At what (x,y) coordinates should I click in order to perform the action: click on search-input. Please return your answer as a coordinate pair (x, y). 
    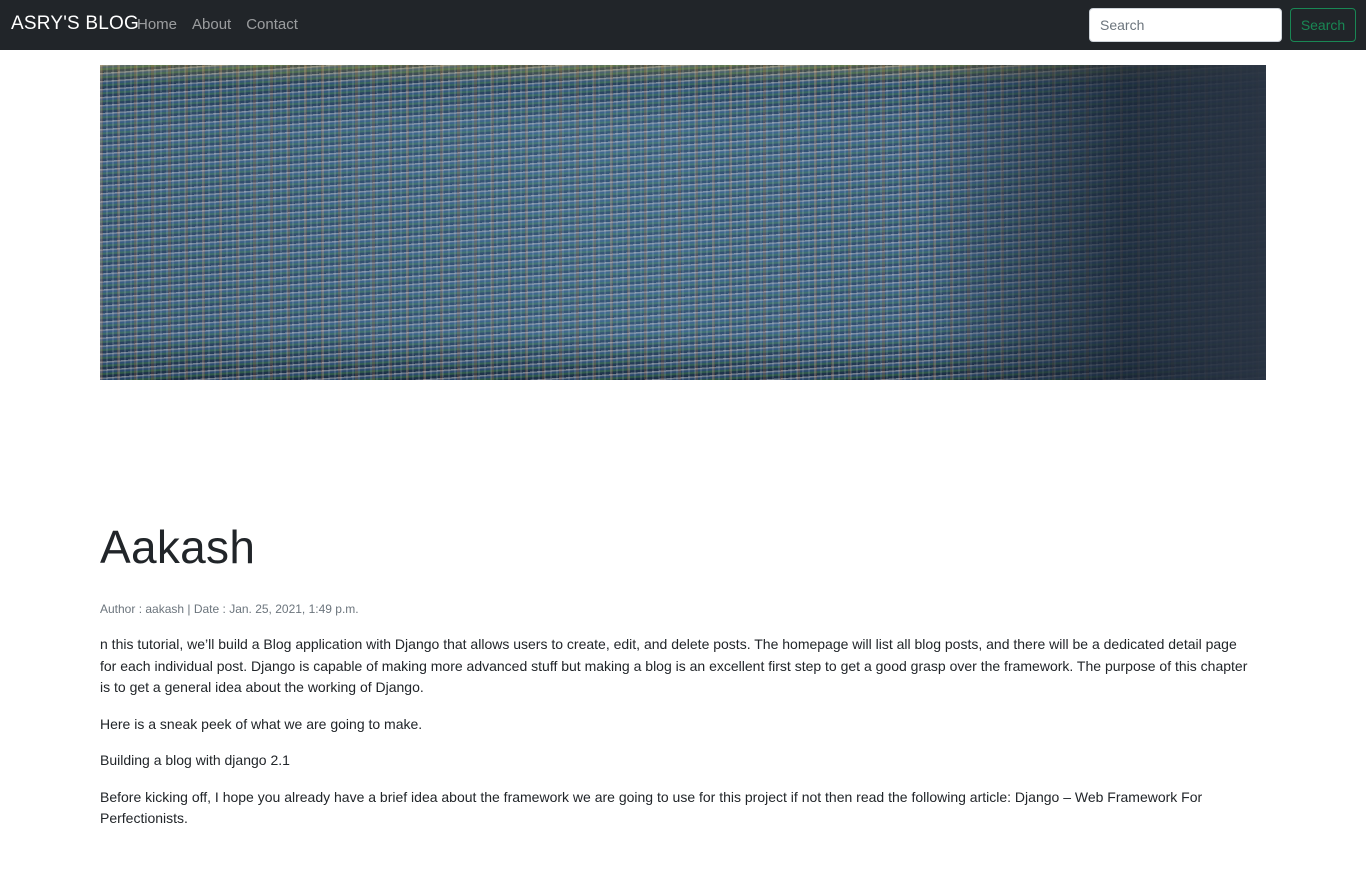
    Looking at the image, I should click on (1185, 25).